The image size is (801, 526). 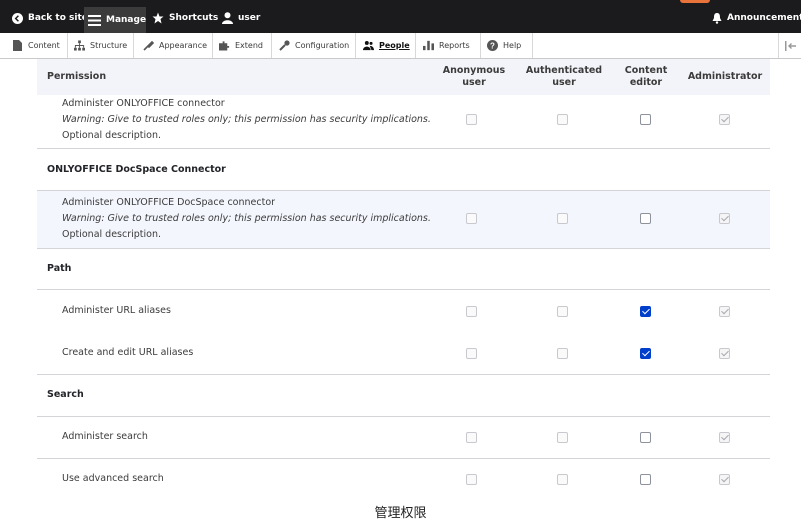 I want to click on tab-label: Reports, so click(x=454, y=45).